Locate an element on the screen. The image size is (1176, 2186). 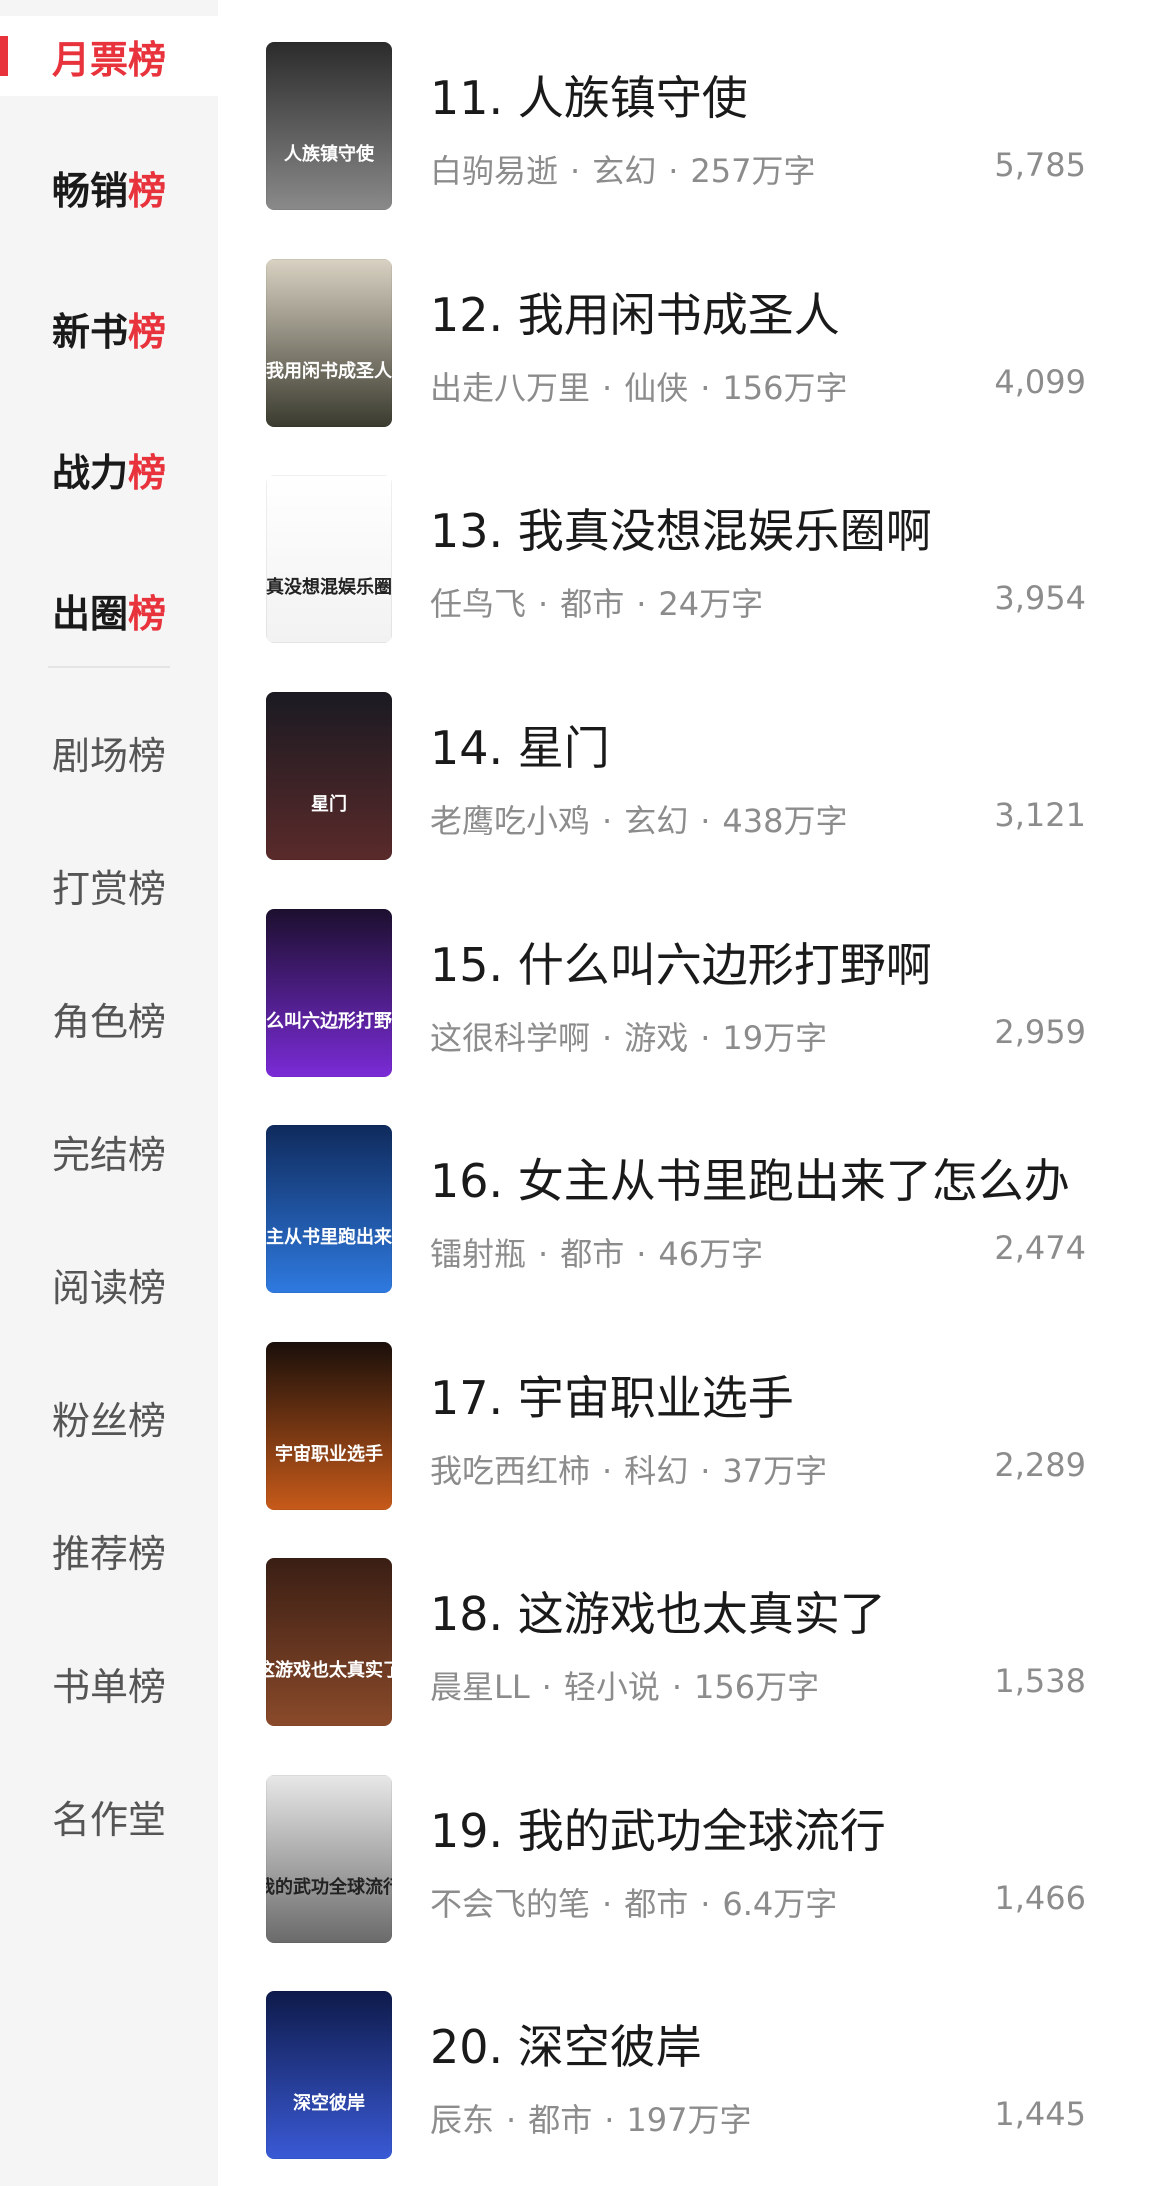
book-cover-art: 我的武功全球流行 is located at coordinates (329, 1859).